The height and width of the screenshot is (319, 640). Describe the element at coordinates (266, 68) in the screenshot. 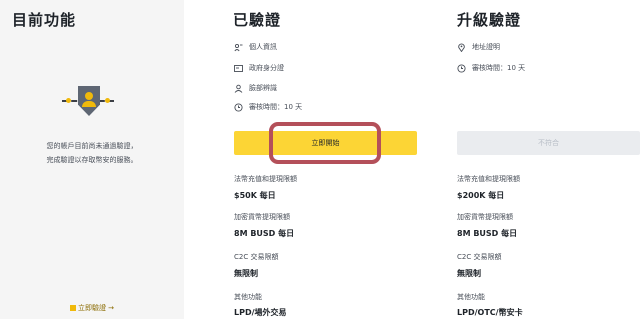

I see `feature-label: 政府身分證` at that location.